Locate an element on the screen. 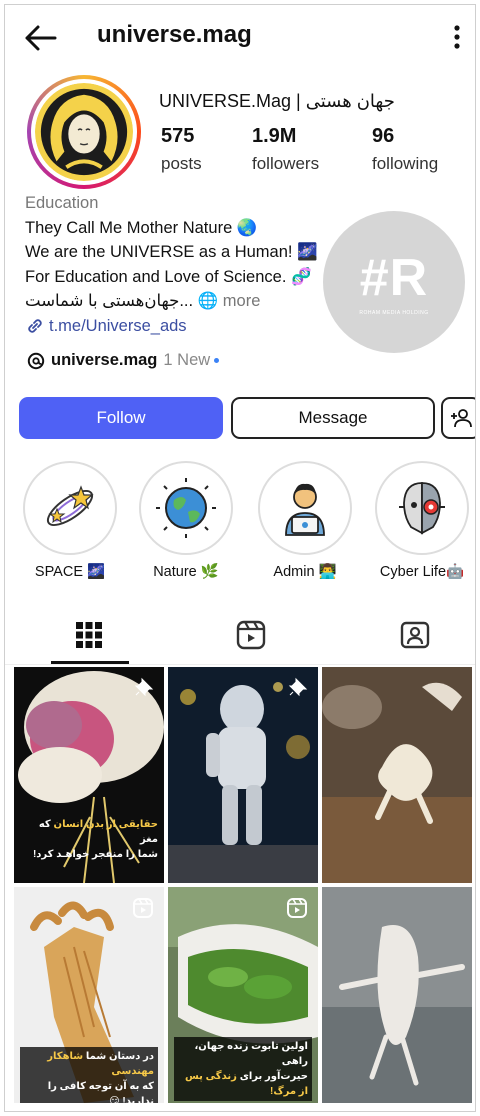  watermark-logo: #R ROHAM MEDIA HOLDING is located at coordinates (394, 282).